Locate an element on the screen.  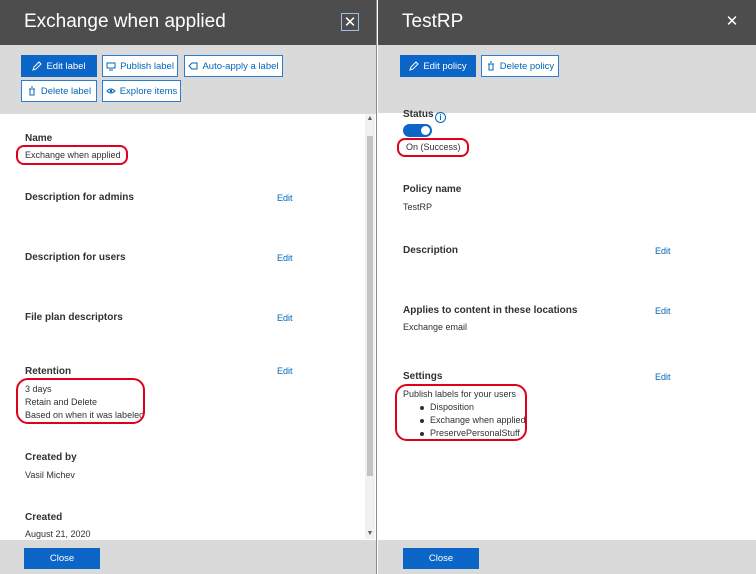
eye-icon is located at coordinates (111, 91).